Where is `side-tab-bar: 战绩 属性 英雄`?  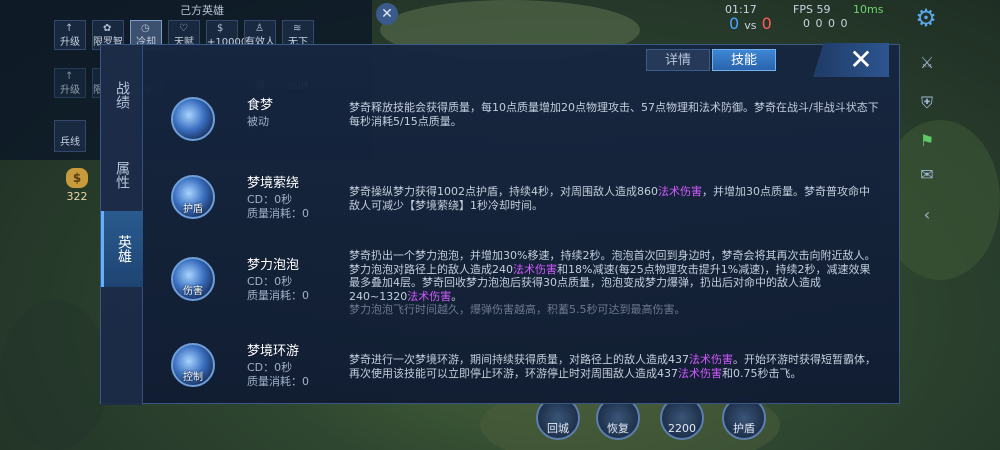
side-tab-bar: 战绩 属性 英雄 is located at coordinates (122, 225).